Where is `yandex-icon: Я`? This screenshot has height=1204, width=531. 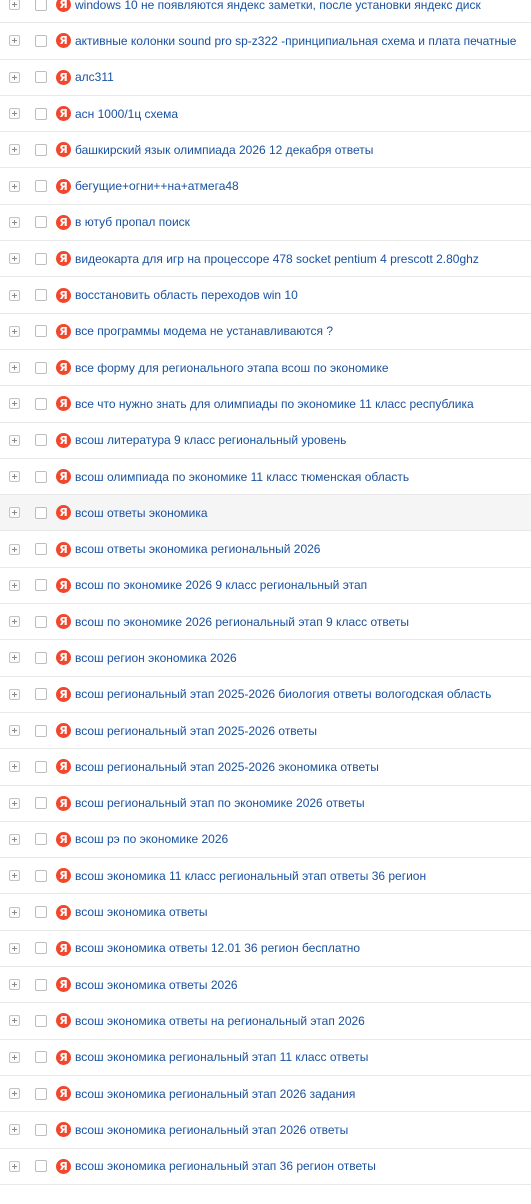 yandex-icon: Я is located at coordinates (63, 876).